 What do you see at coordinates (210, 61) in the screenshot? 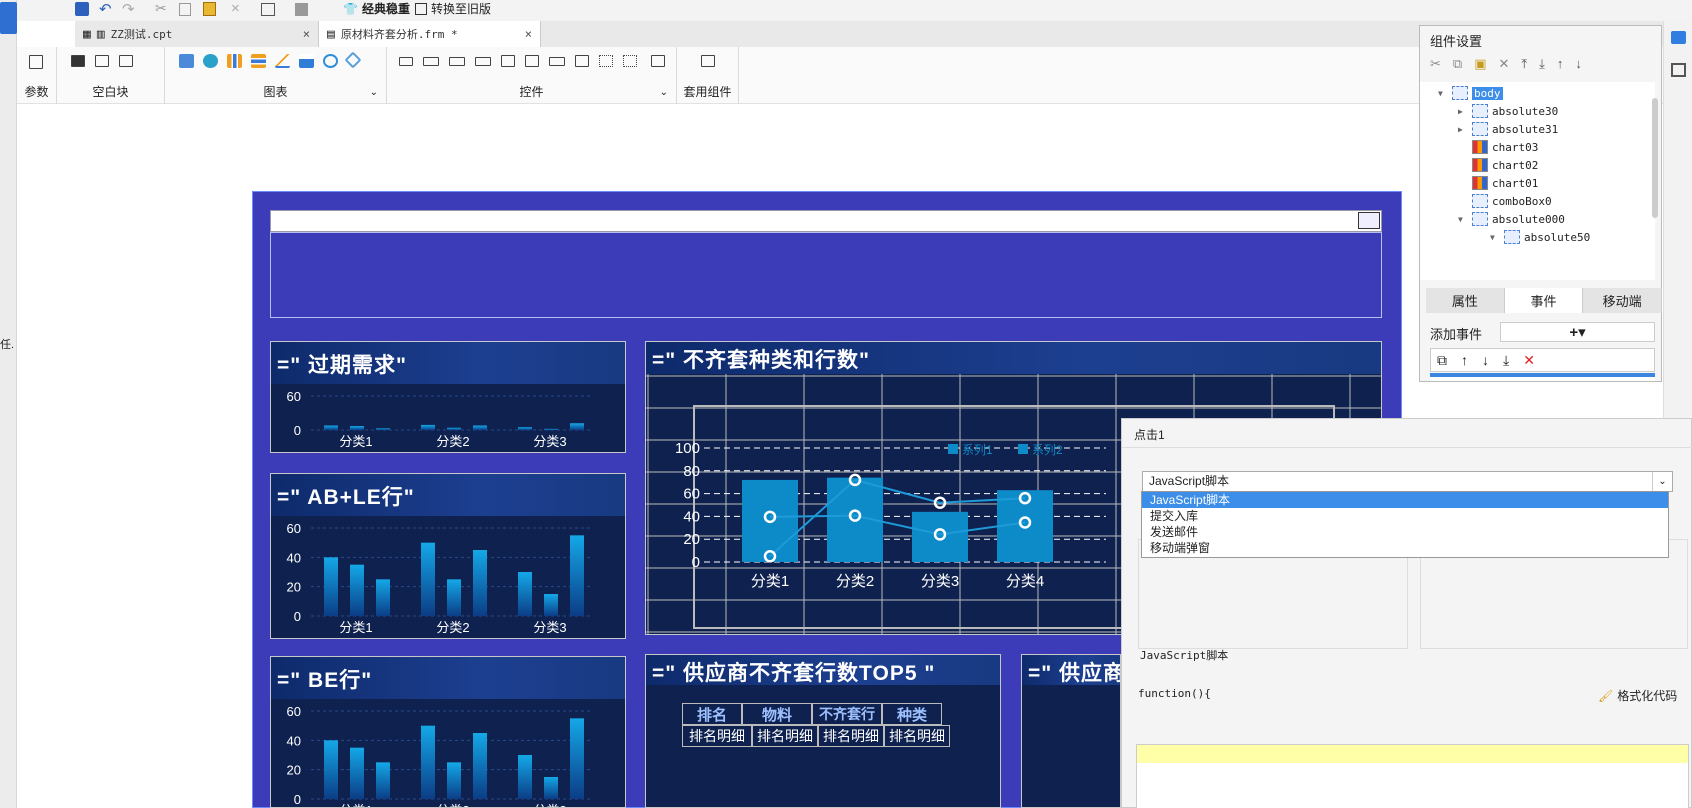
I see `pie-chart-icon` at bounding box center [210, 61].